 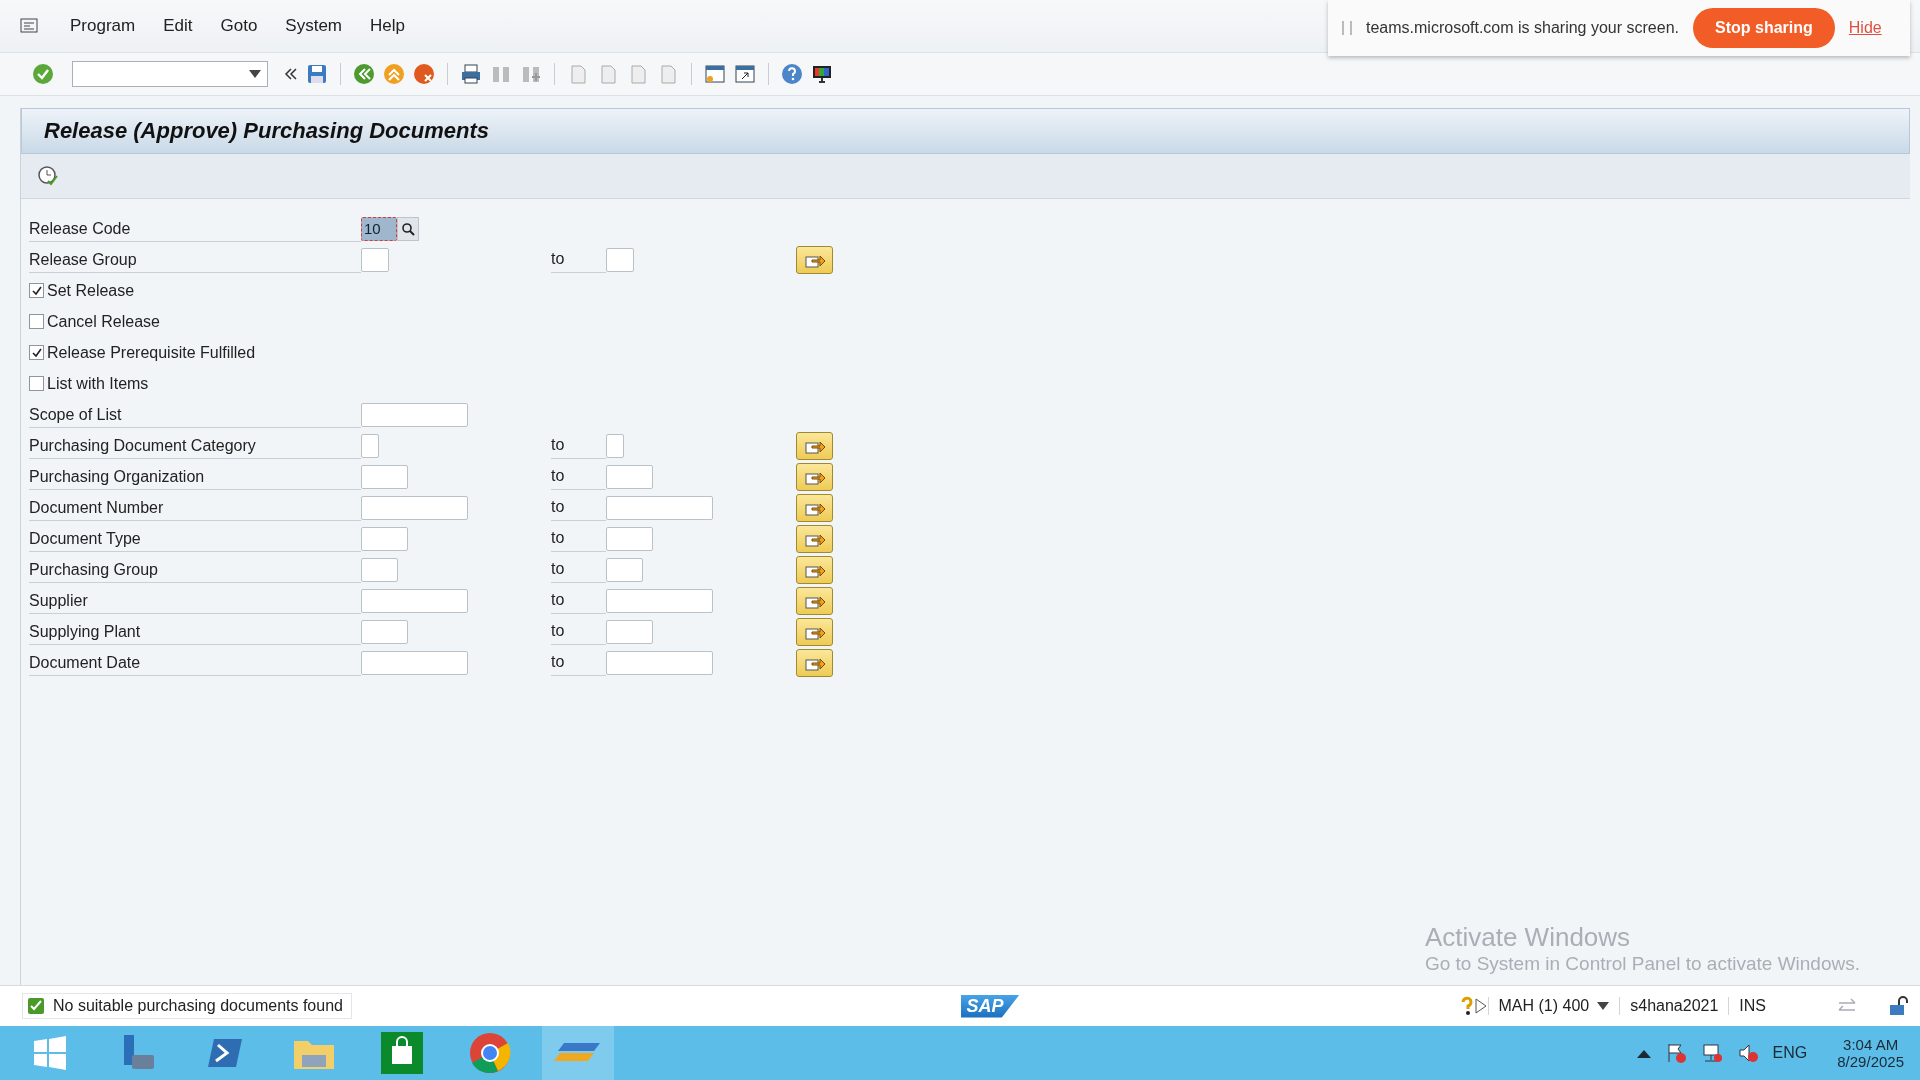 What do you see at coordinates (1790, 1053) in the screenshot?
I see `language-indicator: ENG` at bounding box center [1790, 1053].